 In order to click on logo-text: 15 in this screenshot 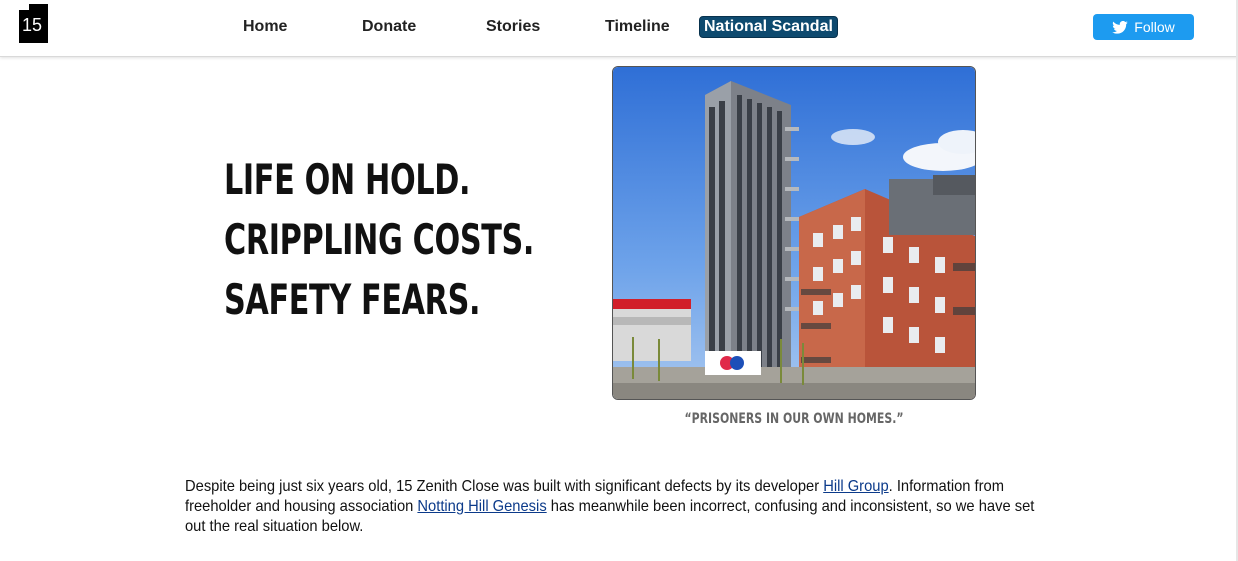, I will do `click(32, 25)`.